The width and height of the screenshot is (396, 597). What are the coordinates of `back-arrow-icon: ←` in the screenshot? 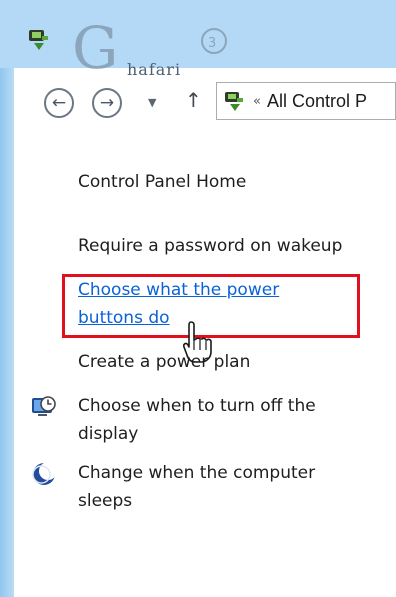 It's located at (59, 102).